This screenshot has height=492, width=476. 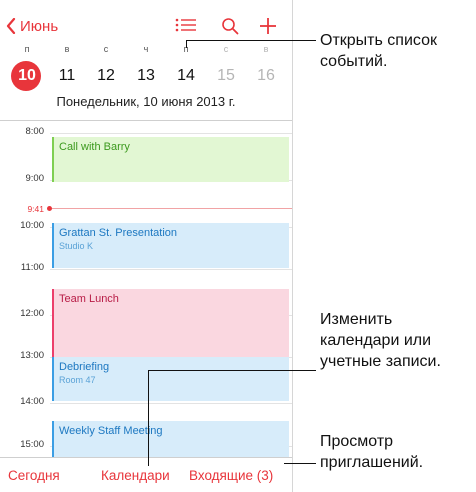 I want to click on event-weekly-staff-meeting: Weekly Staff Meeting, so click(x=170, y=439).